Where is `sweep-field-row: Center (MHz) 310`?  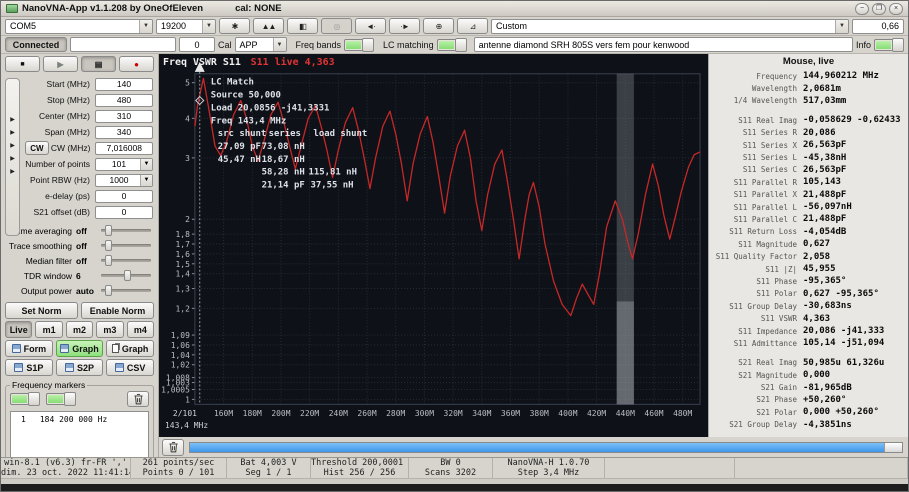
sweep-field-row: Center (MHz) 310 is located at coordinates (79, 116).